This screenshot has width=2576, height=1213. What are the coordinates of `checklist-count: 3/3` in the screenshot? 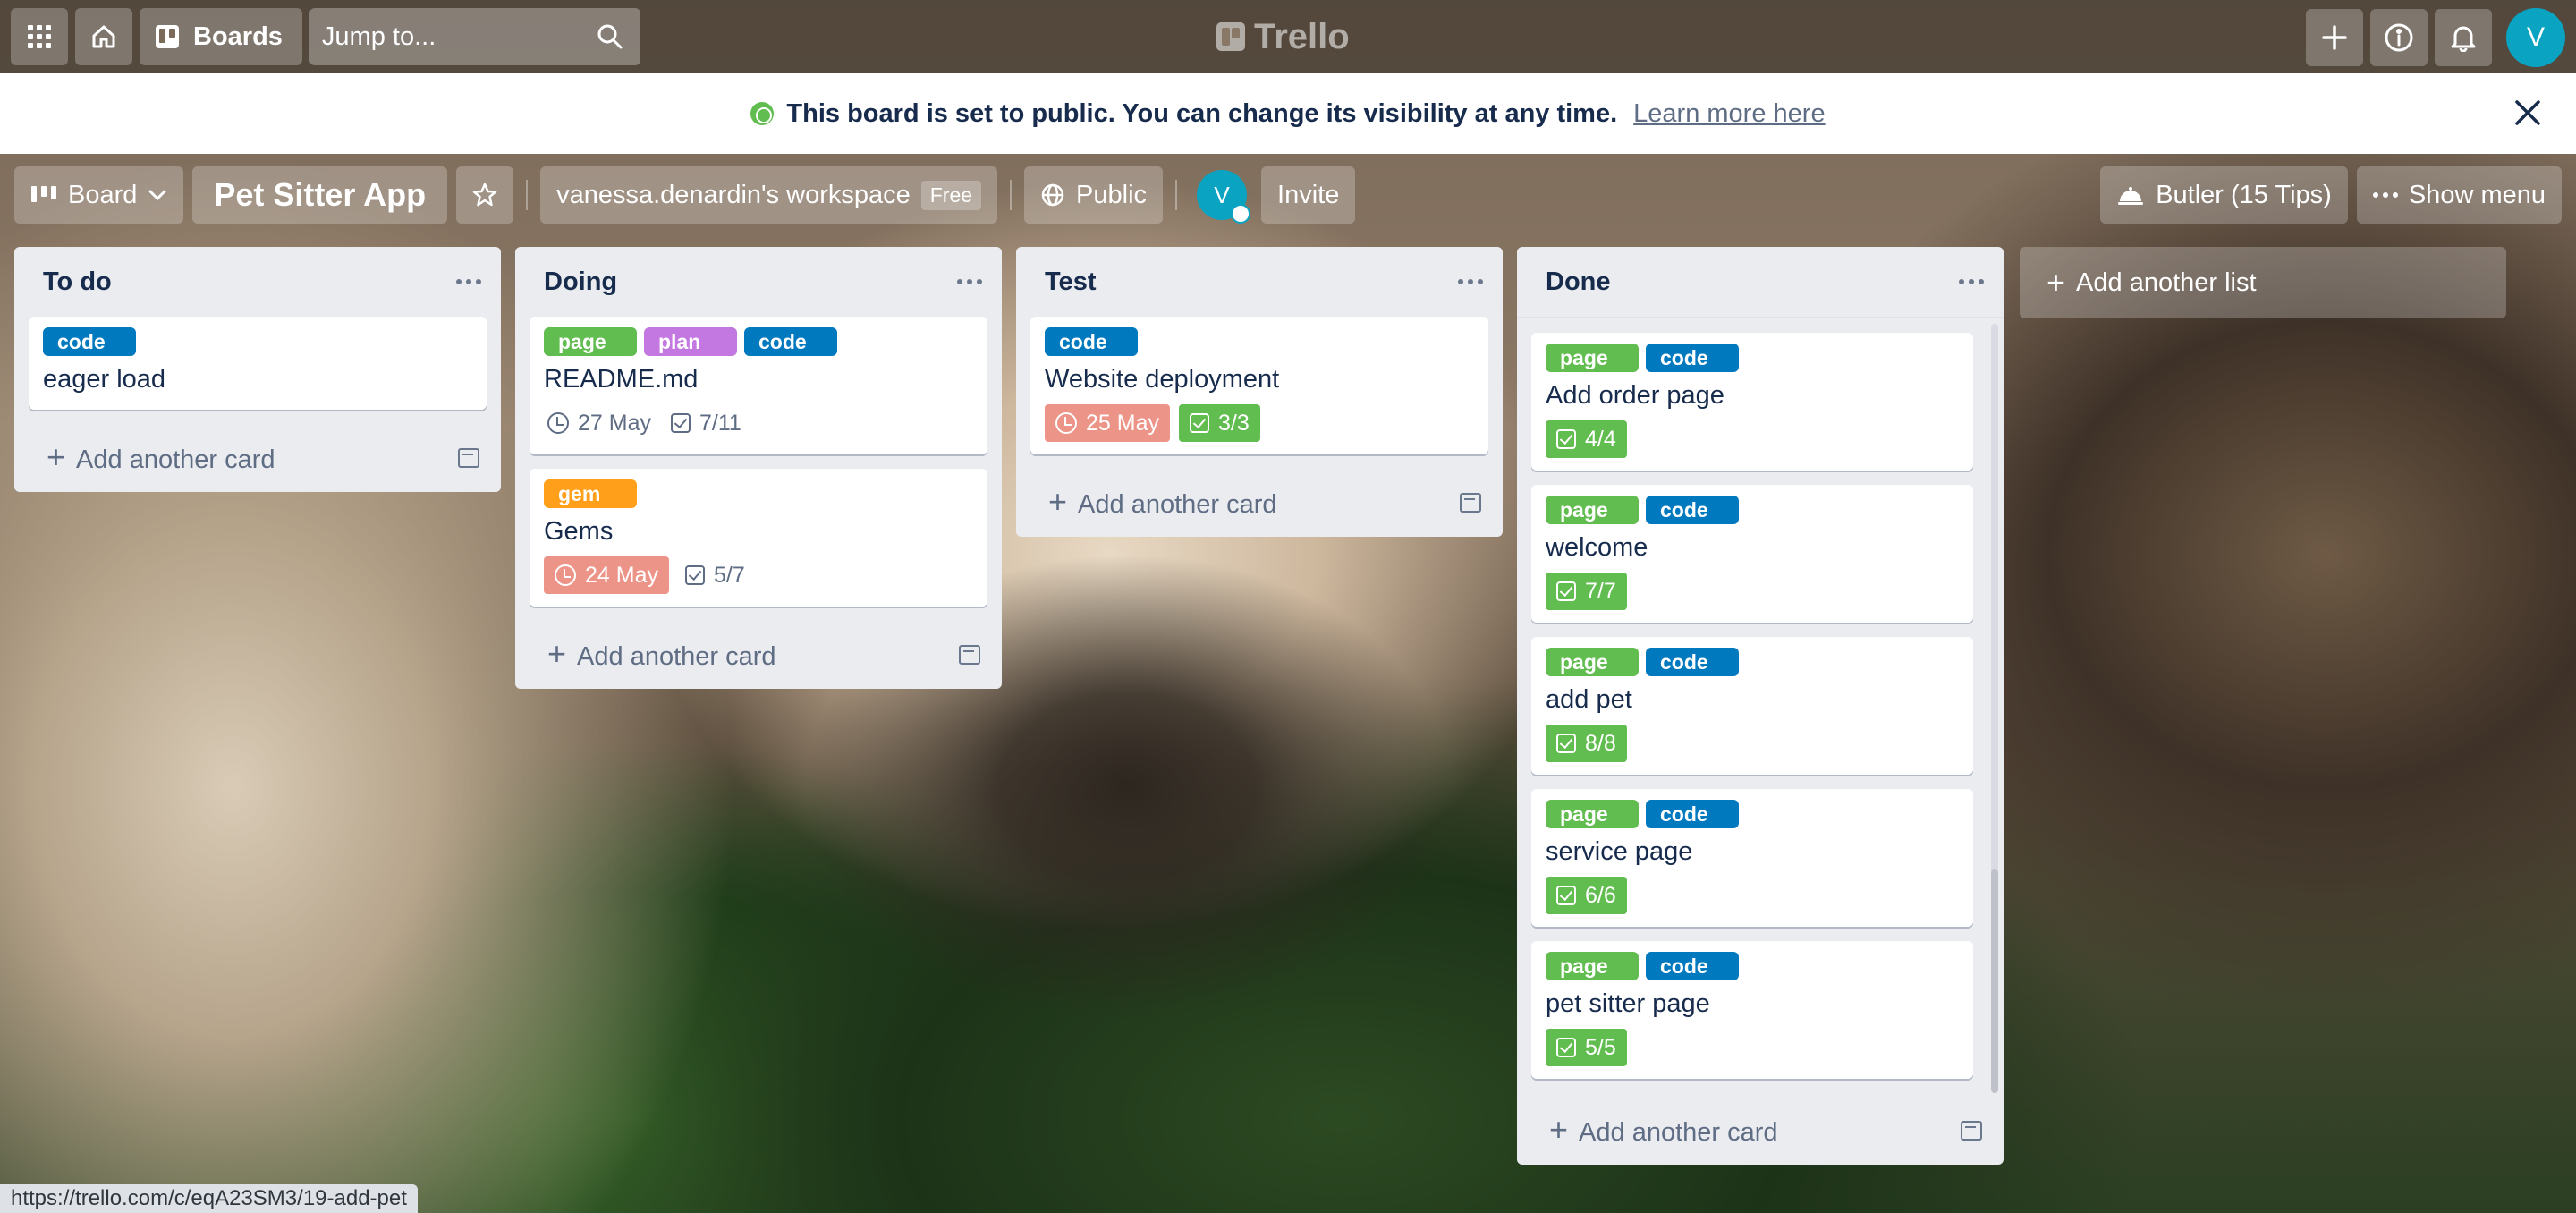 It's located at (1233, 423).